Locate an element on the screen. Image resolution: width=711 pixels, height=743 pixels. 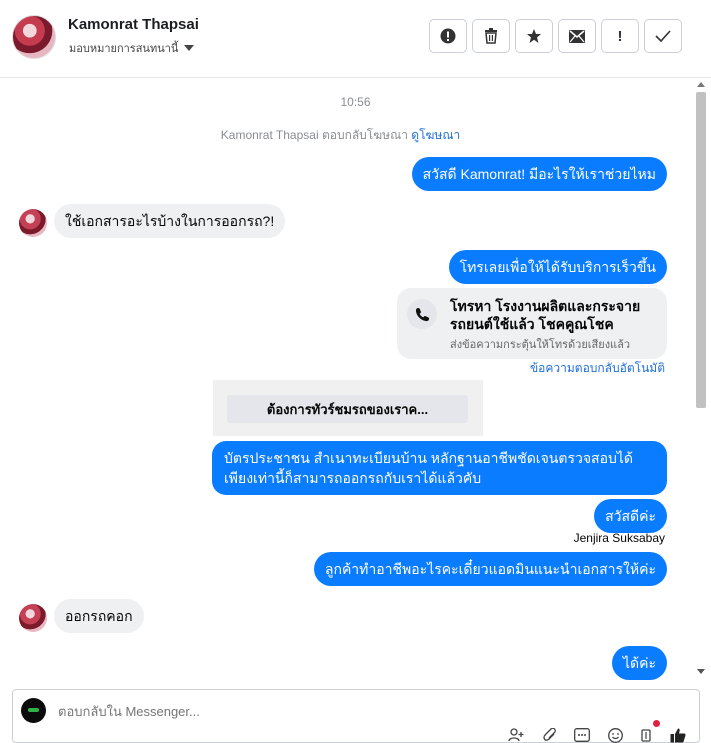
payment-icon is located at coordinates (647, 735).